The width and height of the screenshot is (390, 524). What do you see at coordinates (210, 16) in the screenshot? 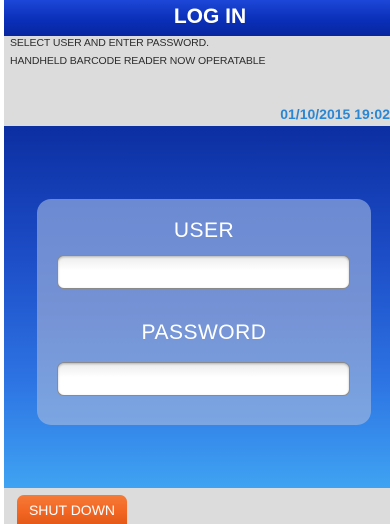
I see `page-title: LOG IN` at bounding box center [210, 16].